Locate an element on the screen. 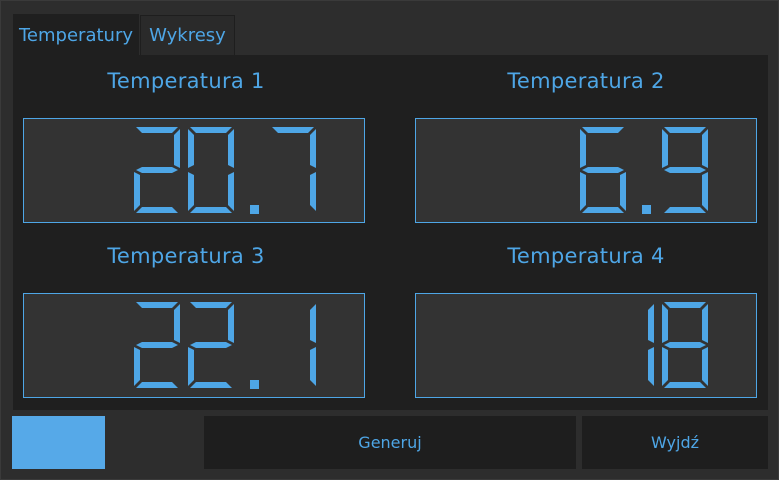 This screenshot has height=480, width=779. sensor-label-4: Temperatura 4 is located at coordinates (586, 256).